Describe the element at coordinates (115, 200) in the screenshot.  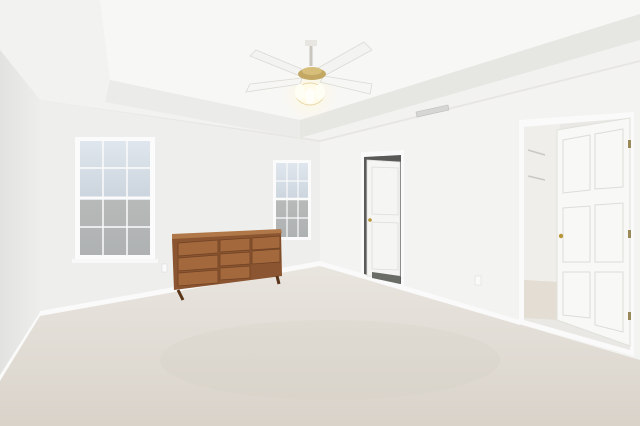
I see `window-left` at that location.